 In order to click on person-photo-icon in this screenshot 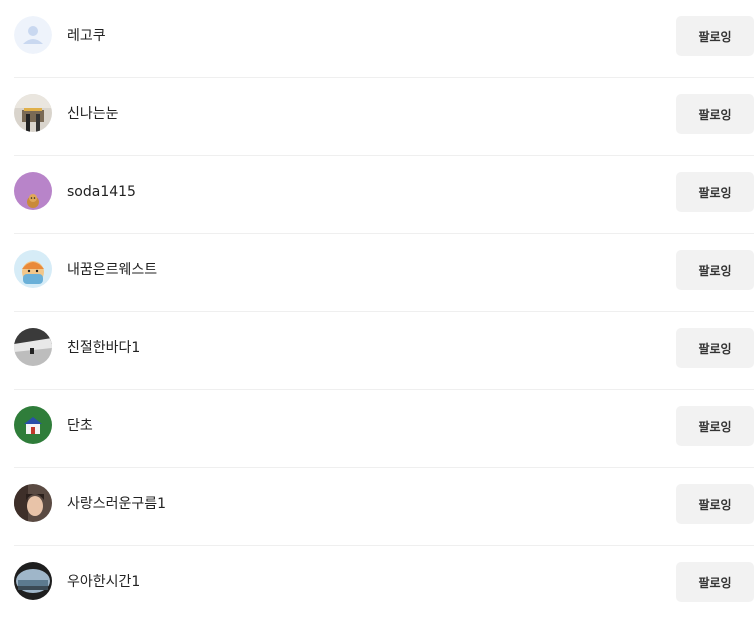, I will do `click(33, 503)`.